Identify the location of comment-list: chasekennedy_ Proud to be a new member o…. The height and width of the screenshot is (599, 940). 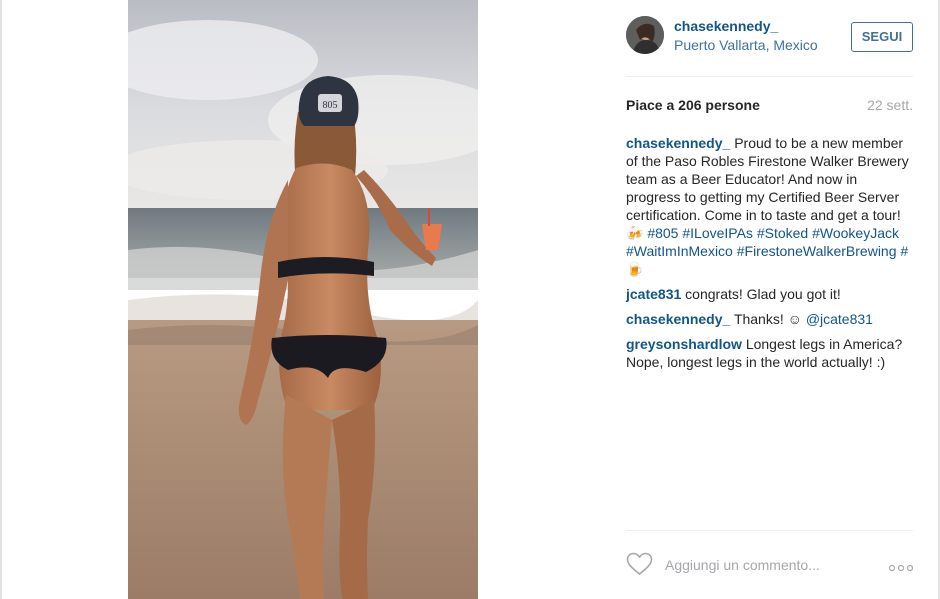
(769, 256).